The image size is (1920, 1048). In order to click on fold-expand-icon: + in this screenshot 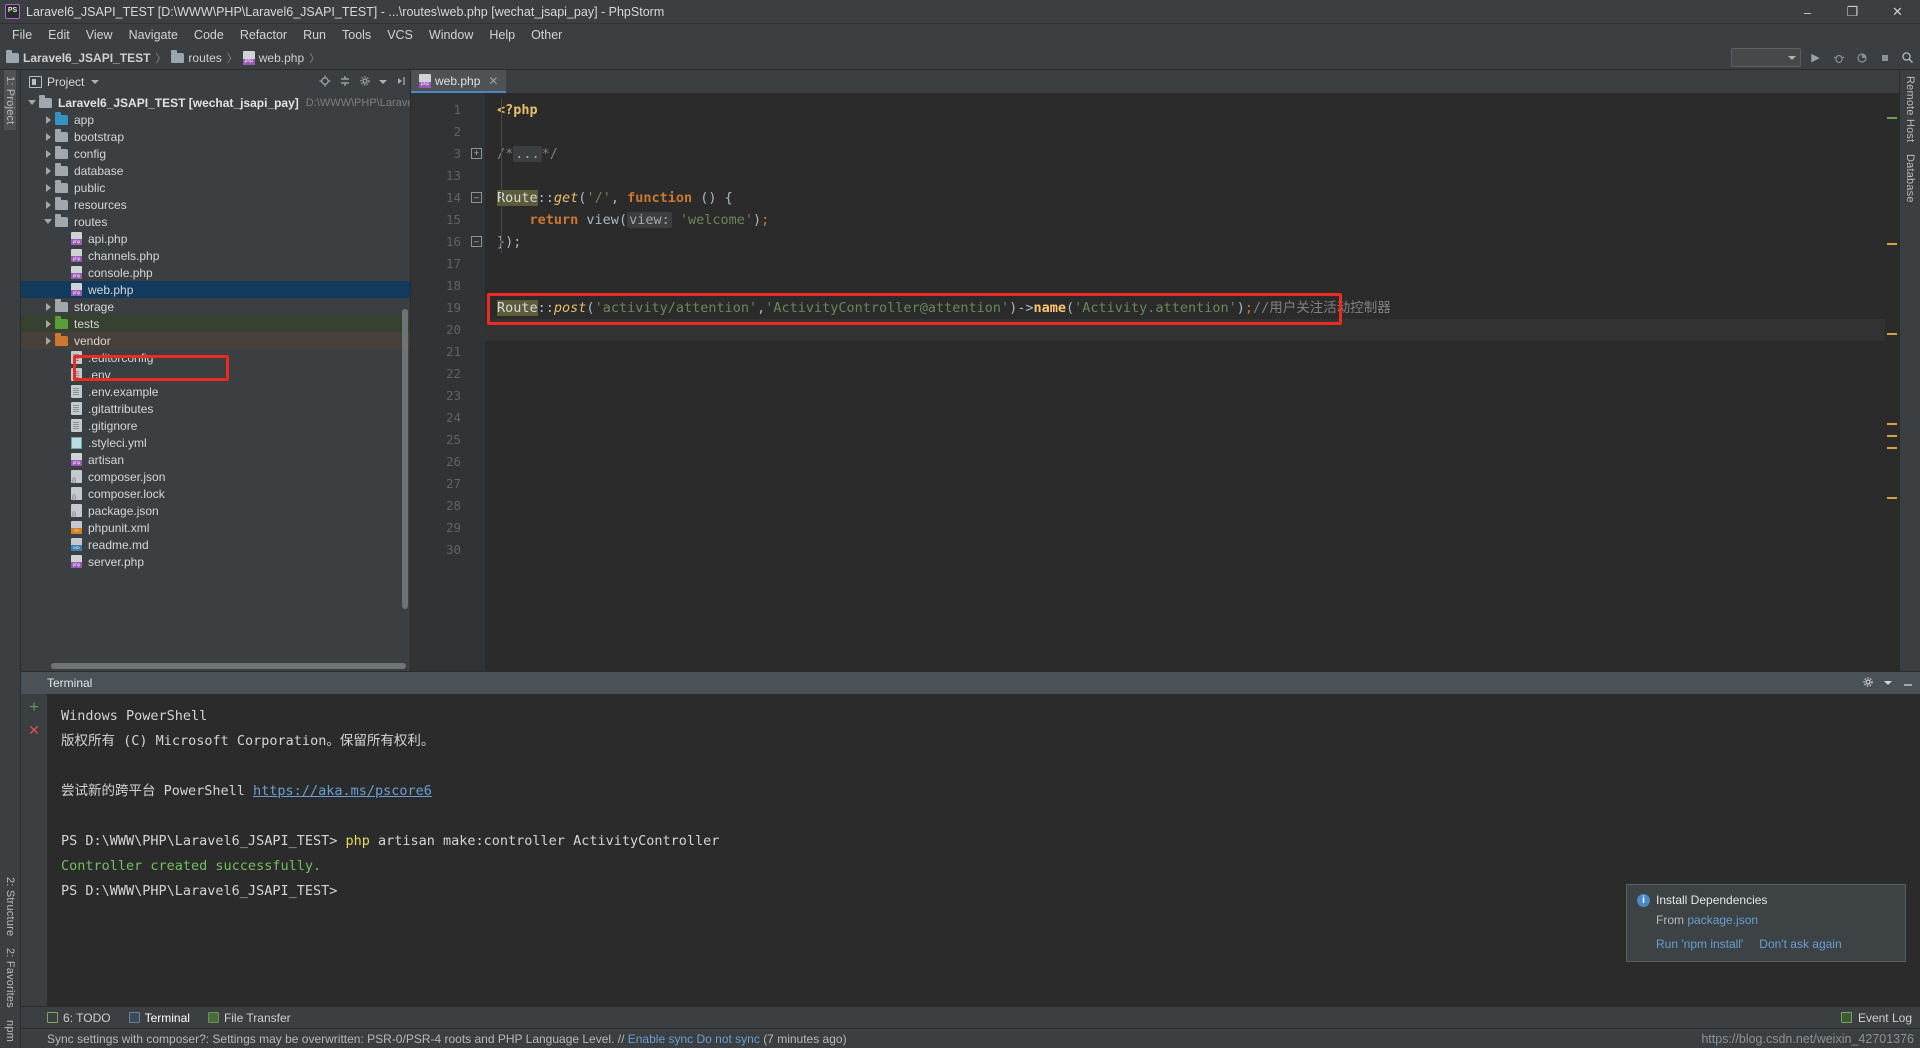, I will do `click(476, 153)`.